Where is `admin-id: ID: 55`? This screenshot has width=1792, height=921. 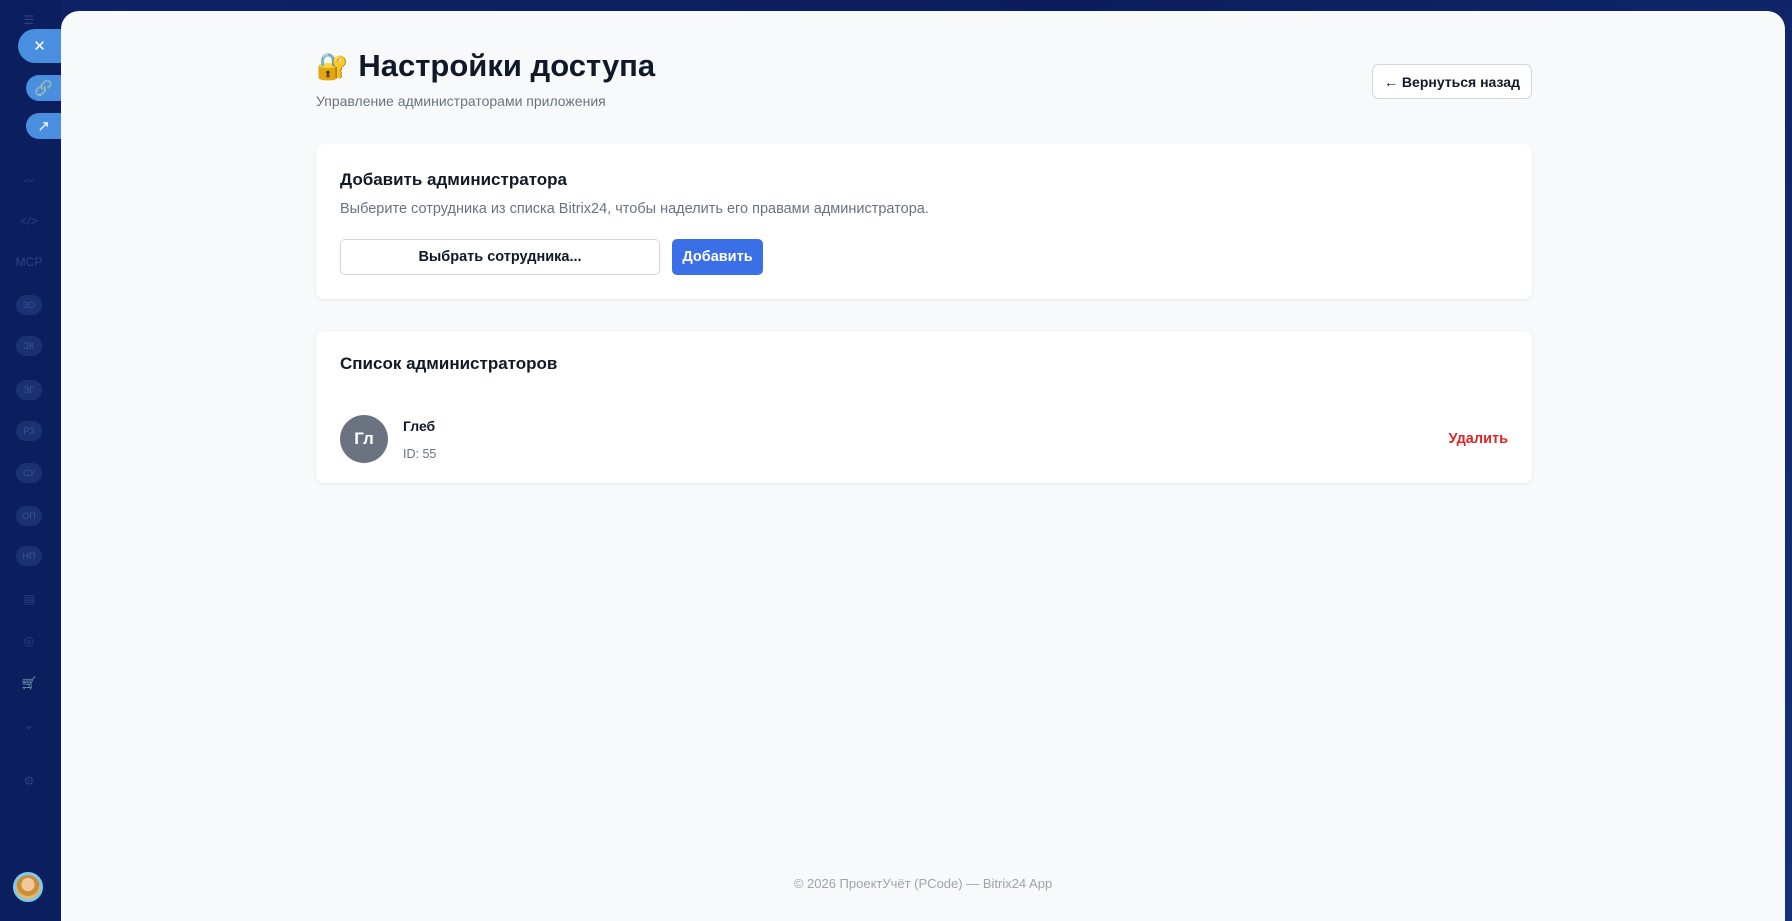 admin-id: ID: 55 is located at coordinates (420, 454).